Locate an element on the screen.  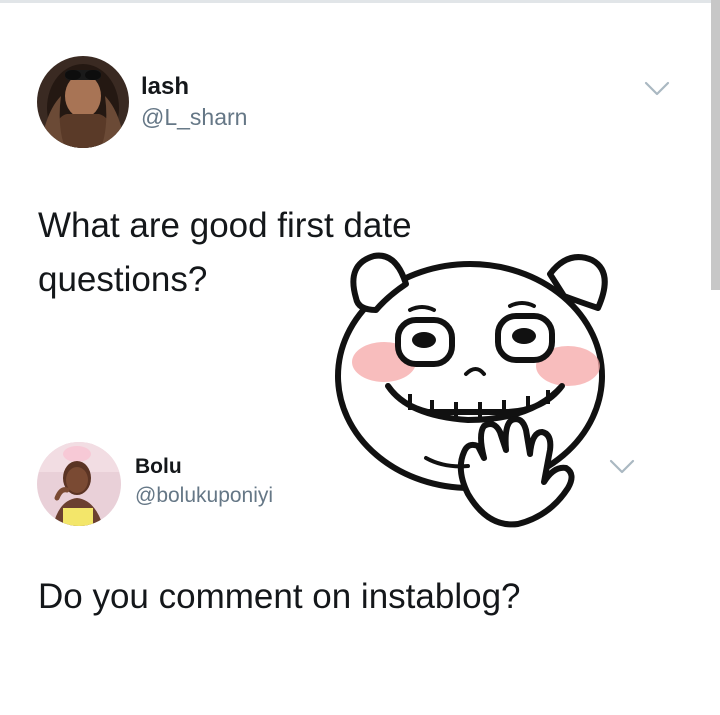
tweet-author-handle: @bolukuponiyi is located at coordinates (204, 496).